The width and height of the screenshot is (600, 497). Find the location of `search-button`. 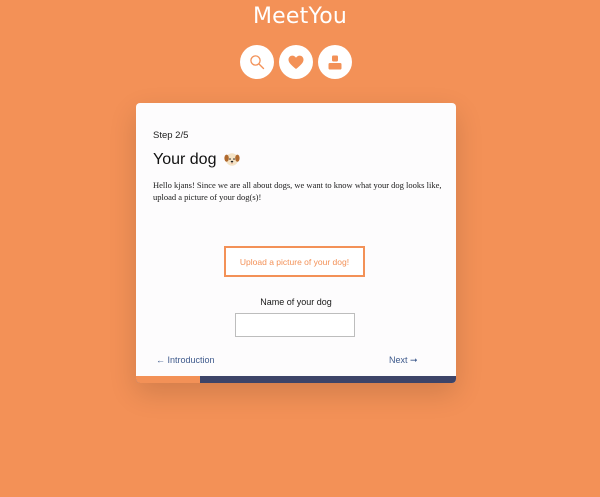

search-button is located at coordinates (257, 62).